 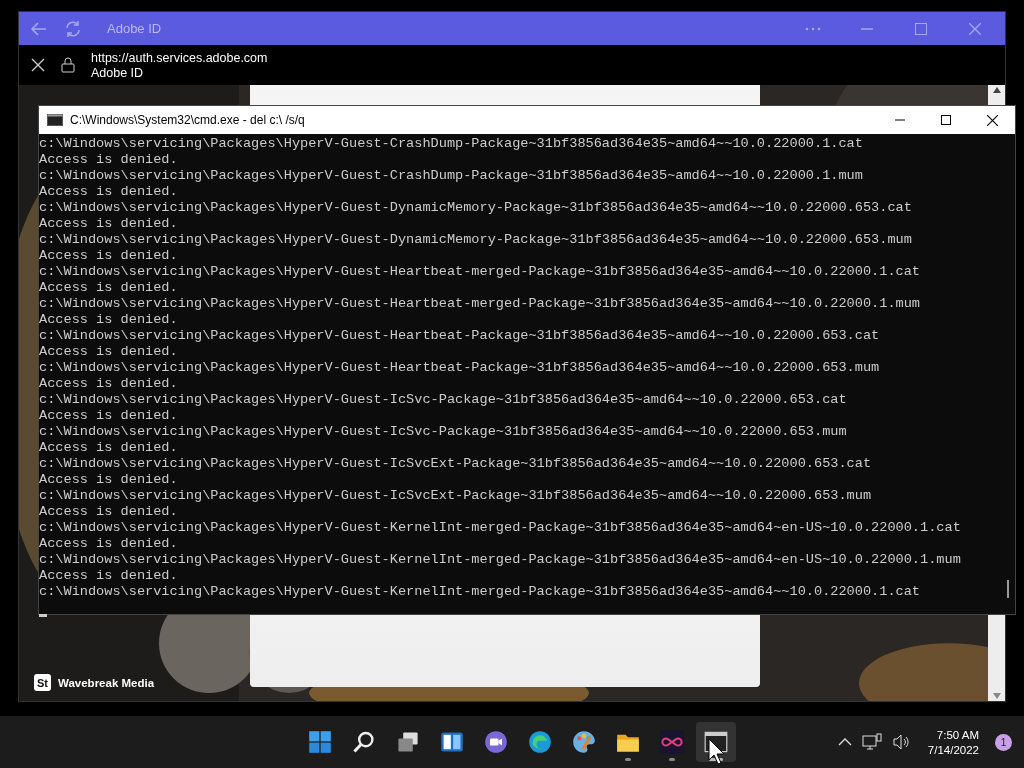 What do you see at coordinates (451, 176) in the screenshot?
I see `console-line: c:\Windows\servicing\Packages\HyperV-Guest-CrashDump-Package~31bf3856ad364e35~amd64~~10.0.22000.1.mum` at bounding box center [451, 176].